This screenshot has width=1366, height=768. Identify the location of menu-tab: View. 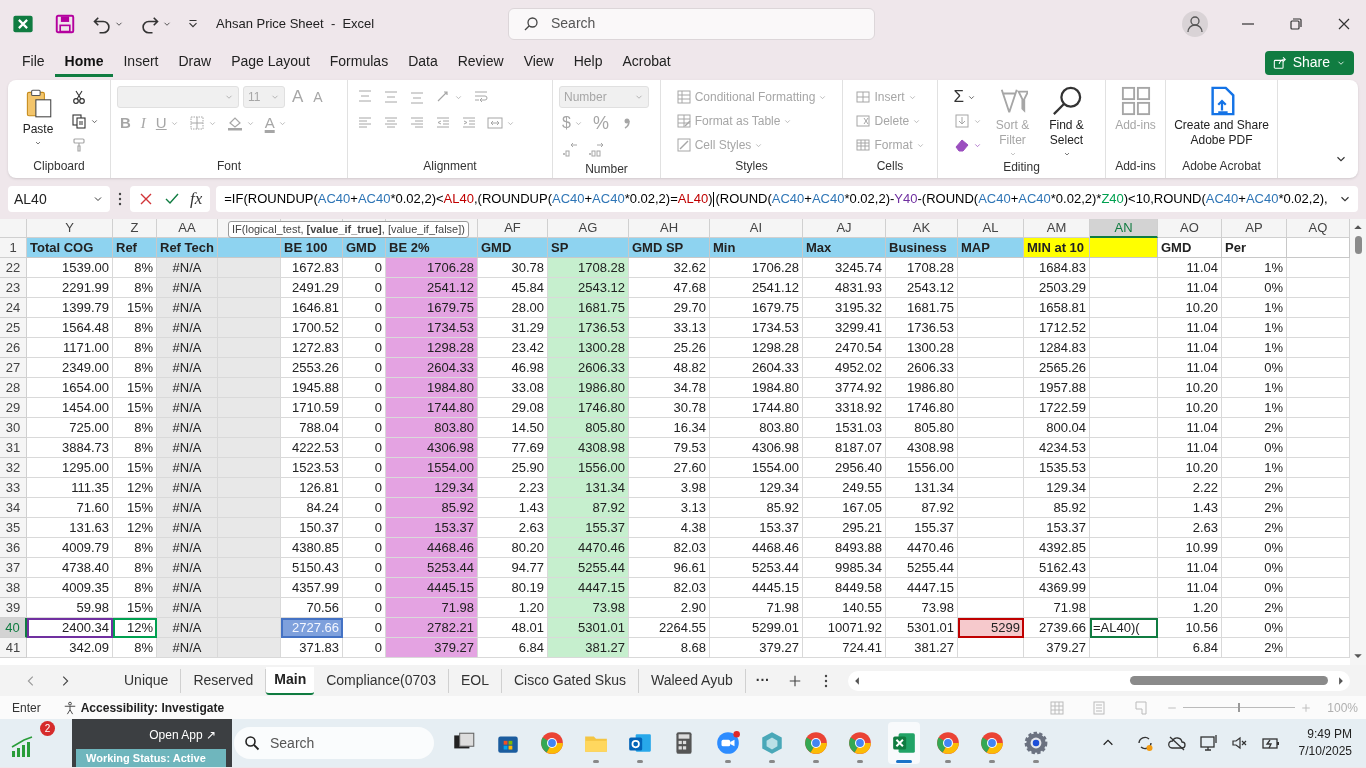
(538, 62).